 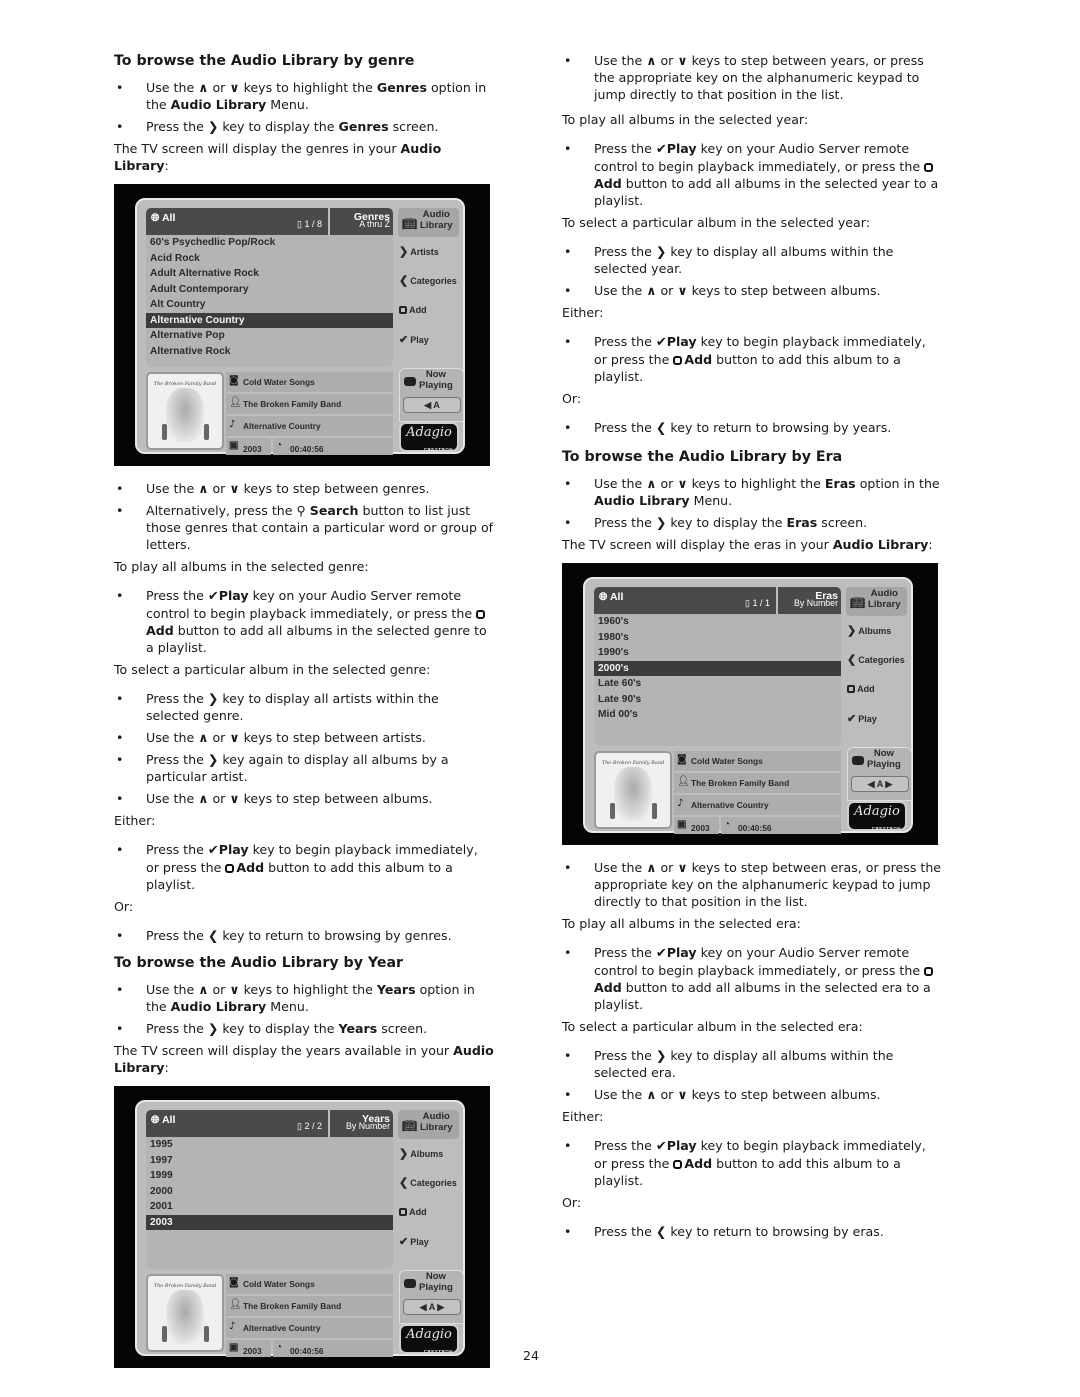 What do you see at coordinates (237, 221) in the screenshot?
I see `list-header: 🌐︎ All ▯ 1 / 8` at bounding box center [237, 221].